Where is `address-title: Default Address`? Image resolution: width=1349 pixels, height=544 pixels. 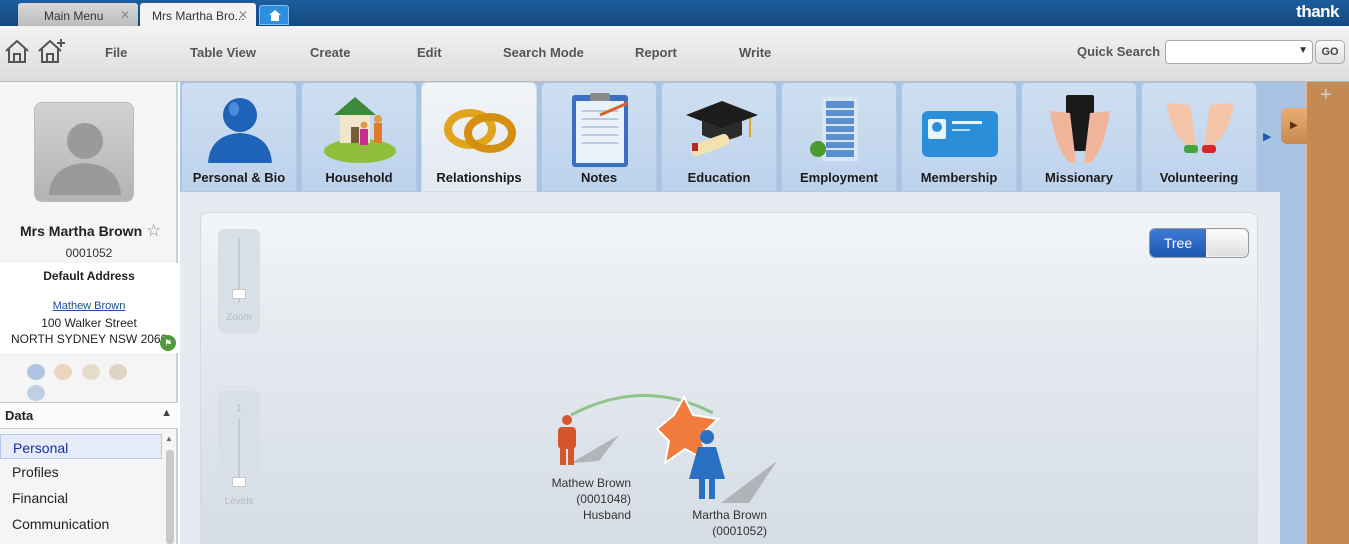
address-title: Default Address is located at coordinates (89, 276).